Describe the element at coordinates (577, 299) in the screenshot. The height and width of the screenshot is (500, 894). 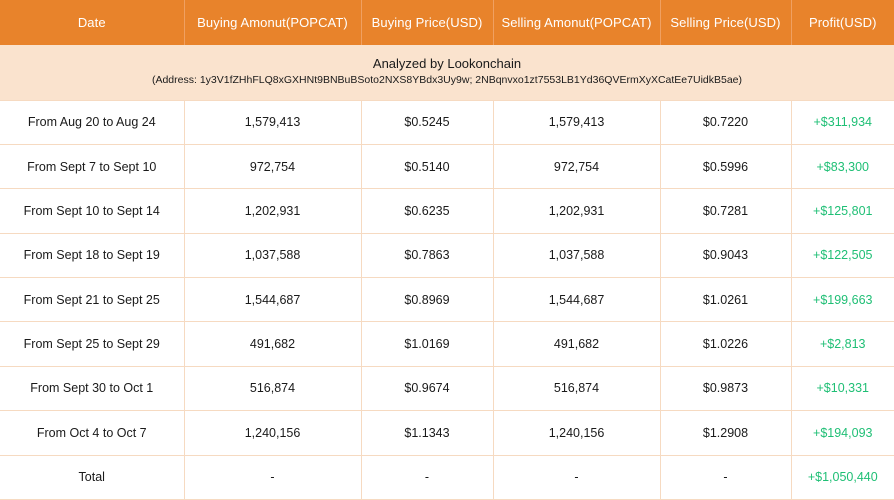
I see `cell-selling-amount: 1,544,687` at that location.